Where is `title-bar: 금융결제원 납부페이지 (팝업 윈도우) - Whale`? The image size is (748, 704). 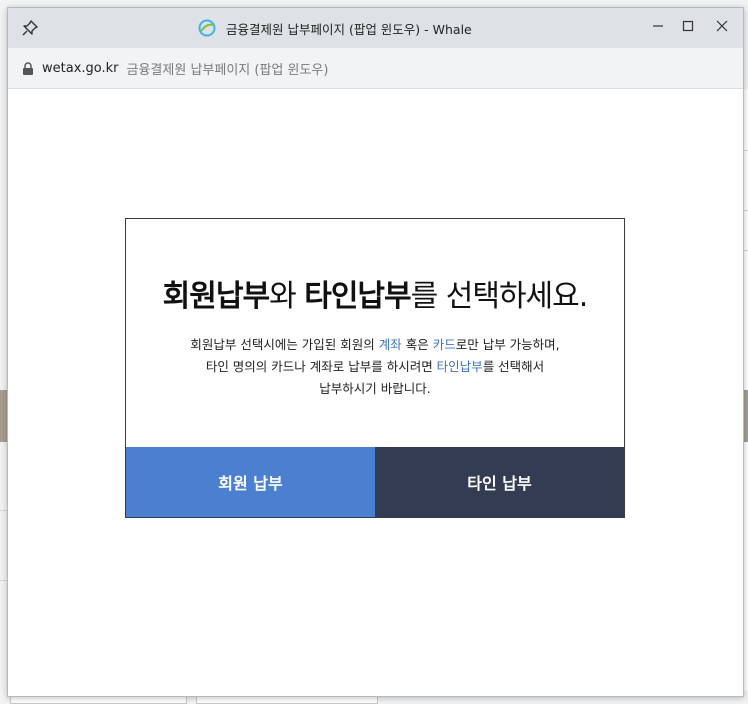 title-bar: 금융결제원 납부페이지 (팝업 윈도우) - Whale is located at coordinates (375, 28).